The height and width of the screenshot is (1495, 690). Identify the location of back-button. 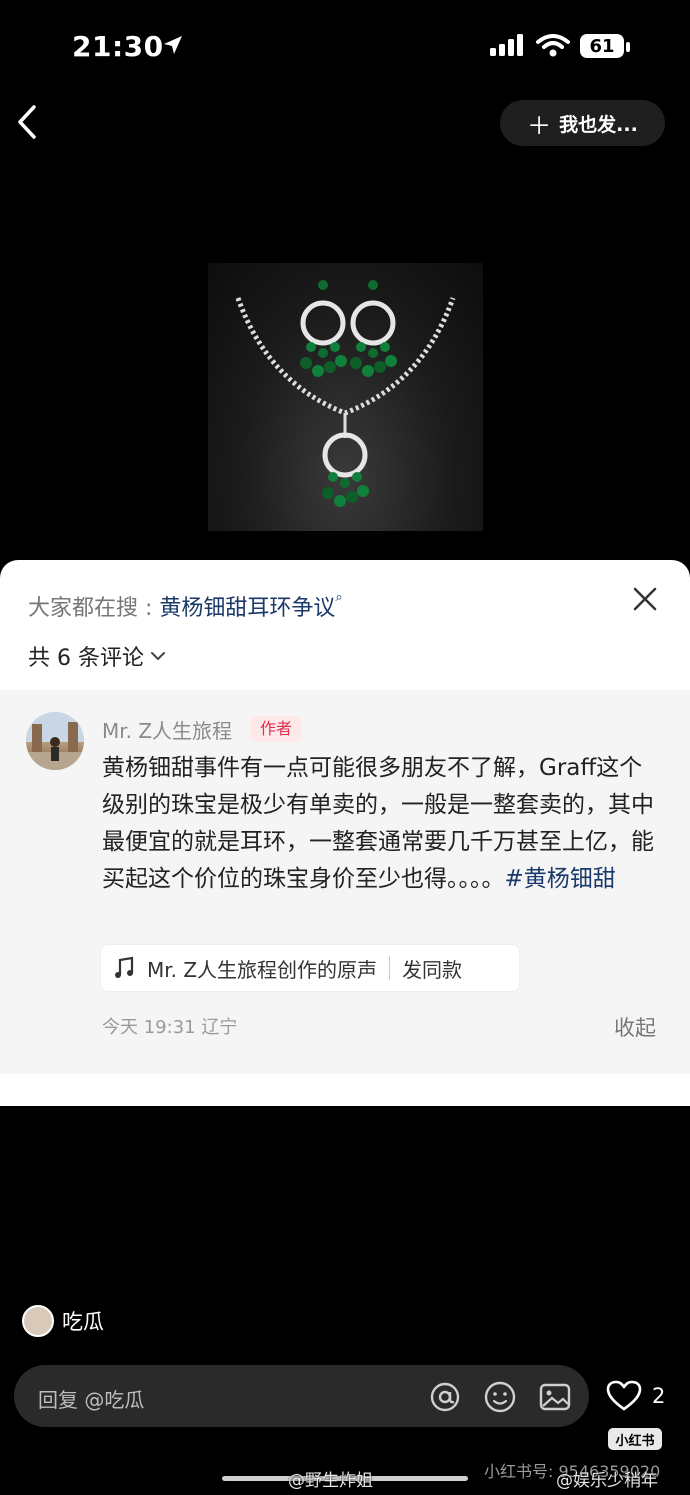
(28, 124).